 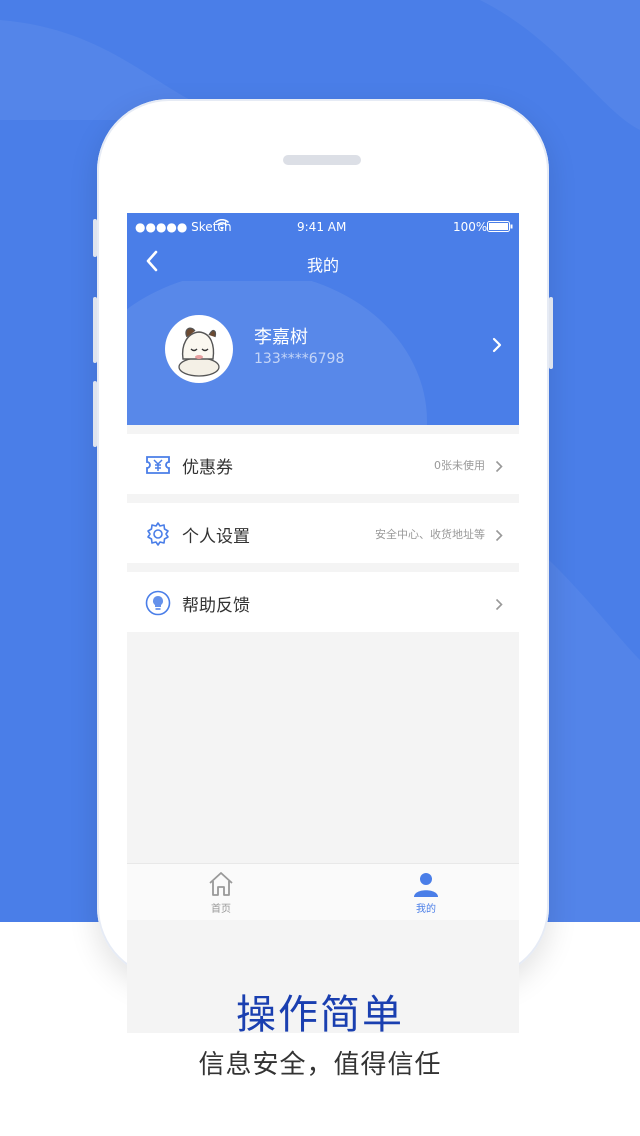 I want to click on coupon-icon, so click(x=158, y=465).